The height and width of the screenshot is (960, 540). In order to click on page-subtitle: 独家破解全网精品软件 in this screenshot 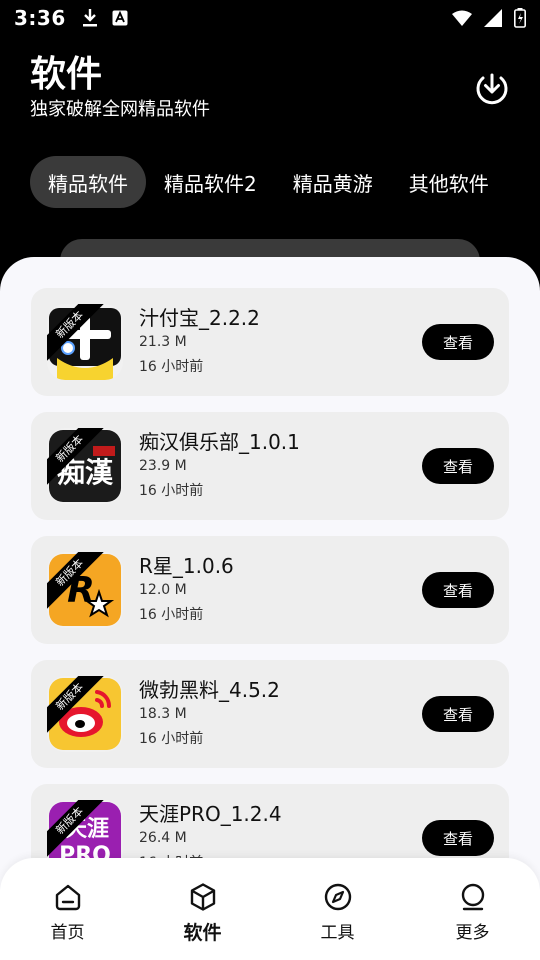, I will do `click(120, 109)`.